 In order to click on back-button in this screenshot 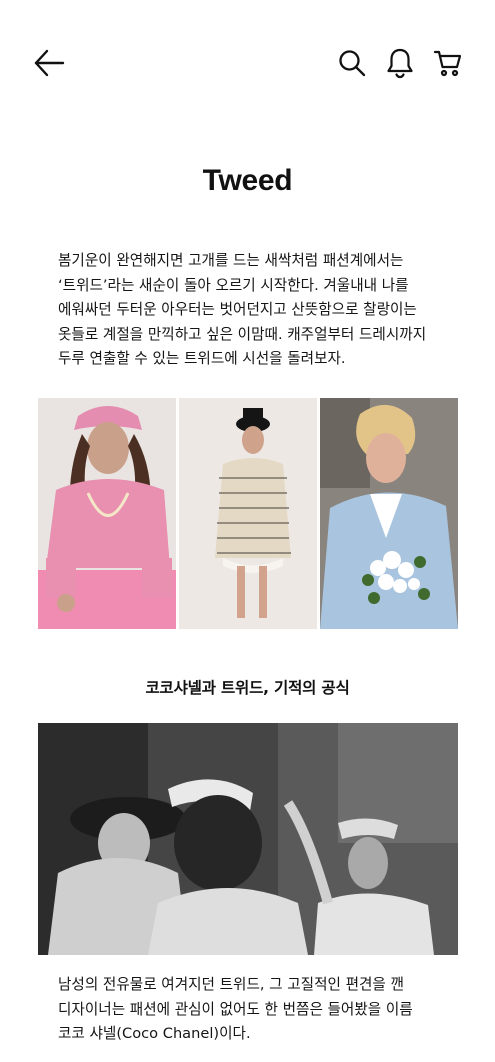, I will do `click(49, 63)`.